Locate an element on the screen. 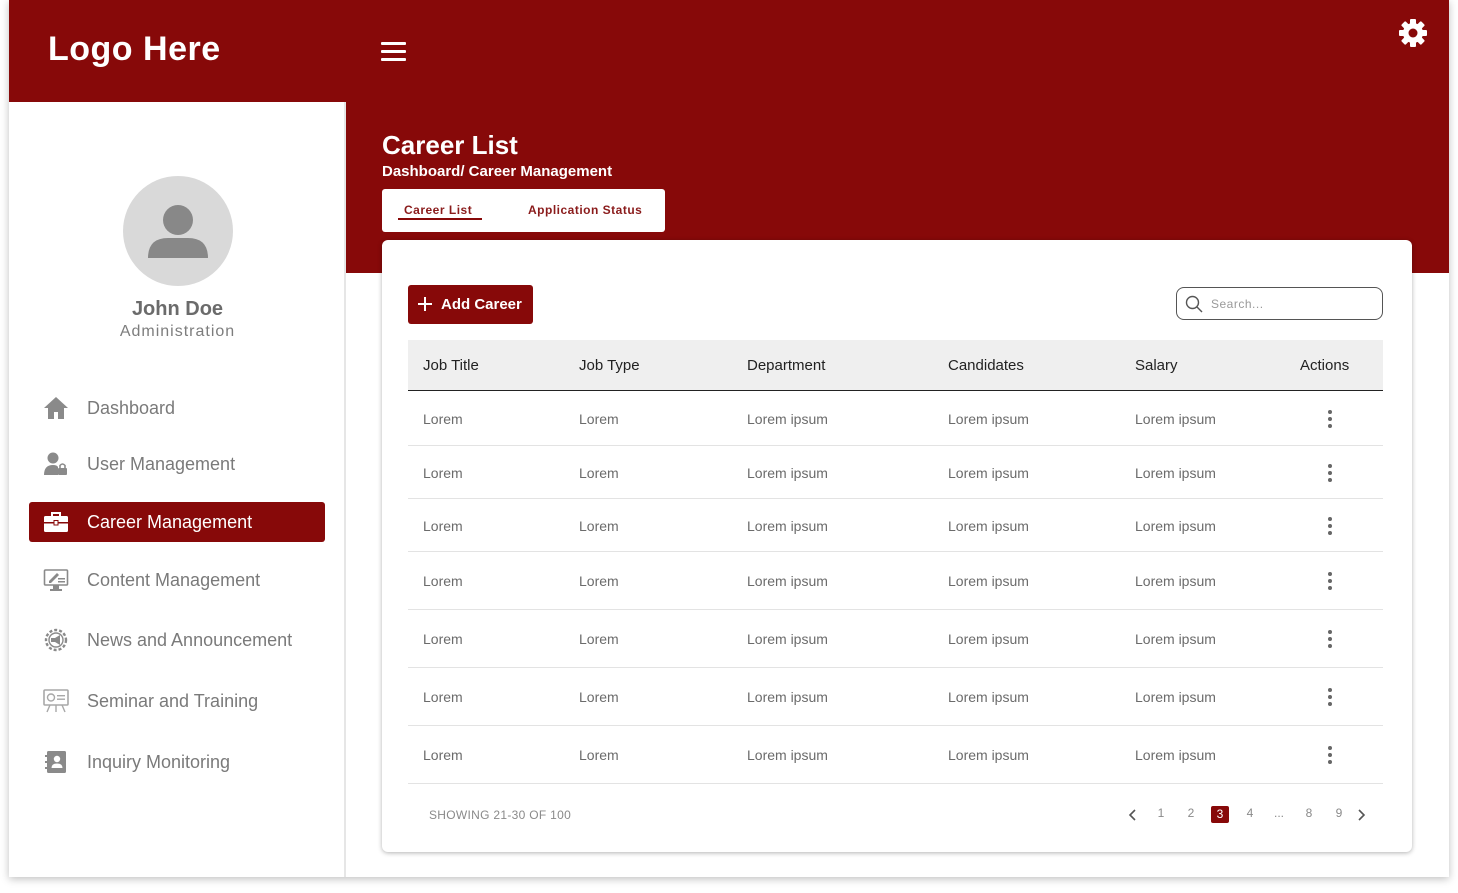 This screenshot has width=1458, height=893. sidebar-item-news-and-announcement: News and Announcement is located at coordinates (177, 640).